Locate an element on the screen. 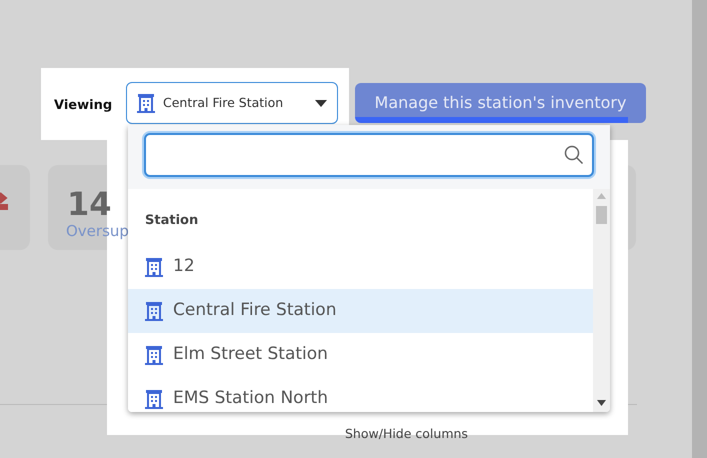 This screenshot has width=707, height=458. station-option: EMS Station North is located at coordinates (360, 394).